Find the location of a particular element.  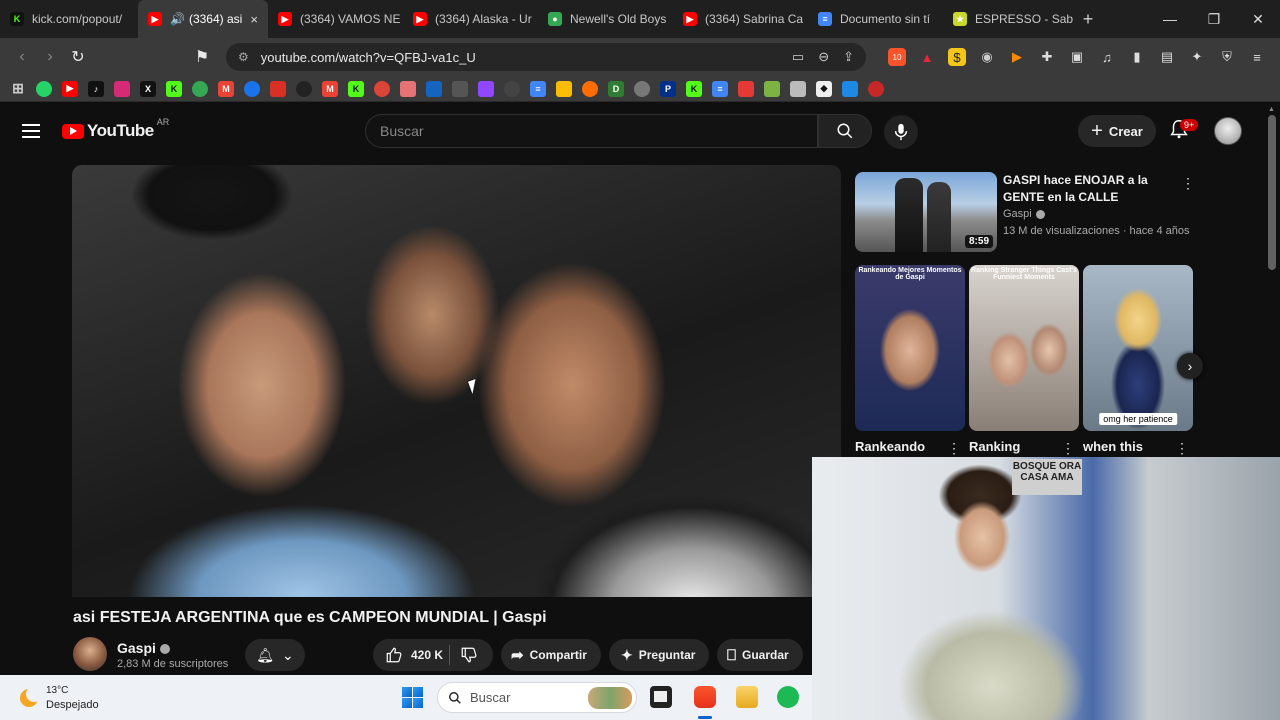

wallet-icon: ▤ is located at coordinates (1167, 57).